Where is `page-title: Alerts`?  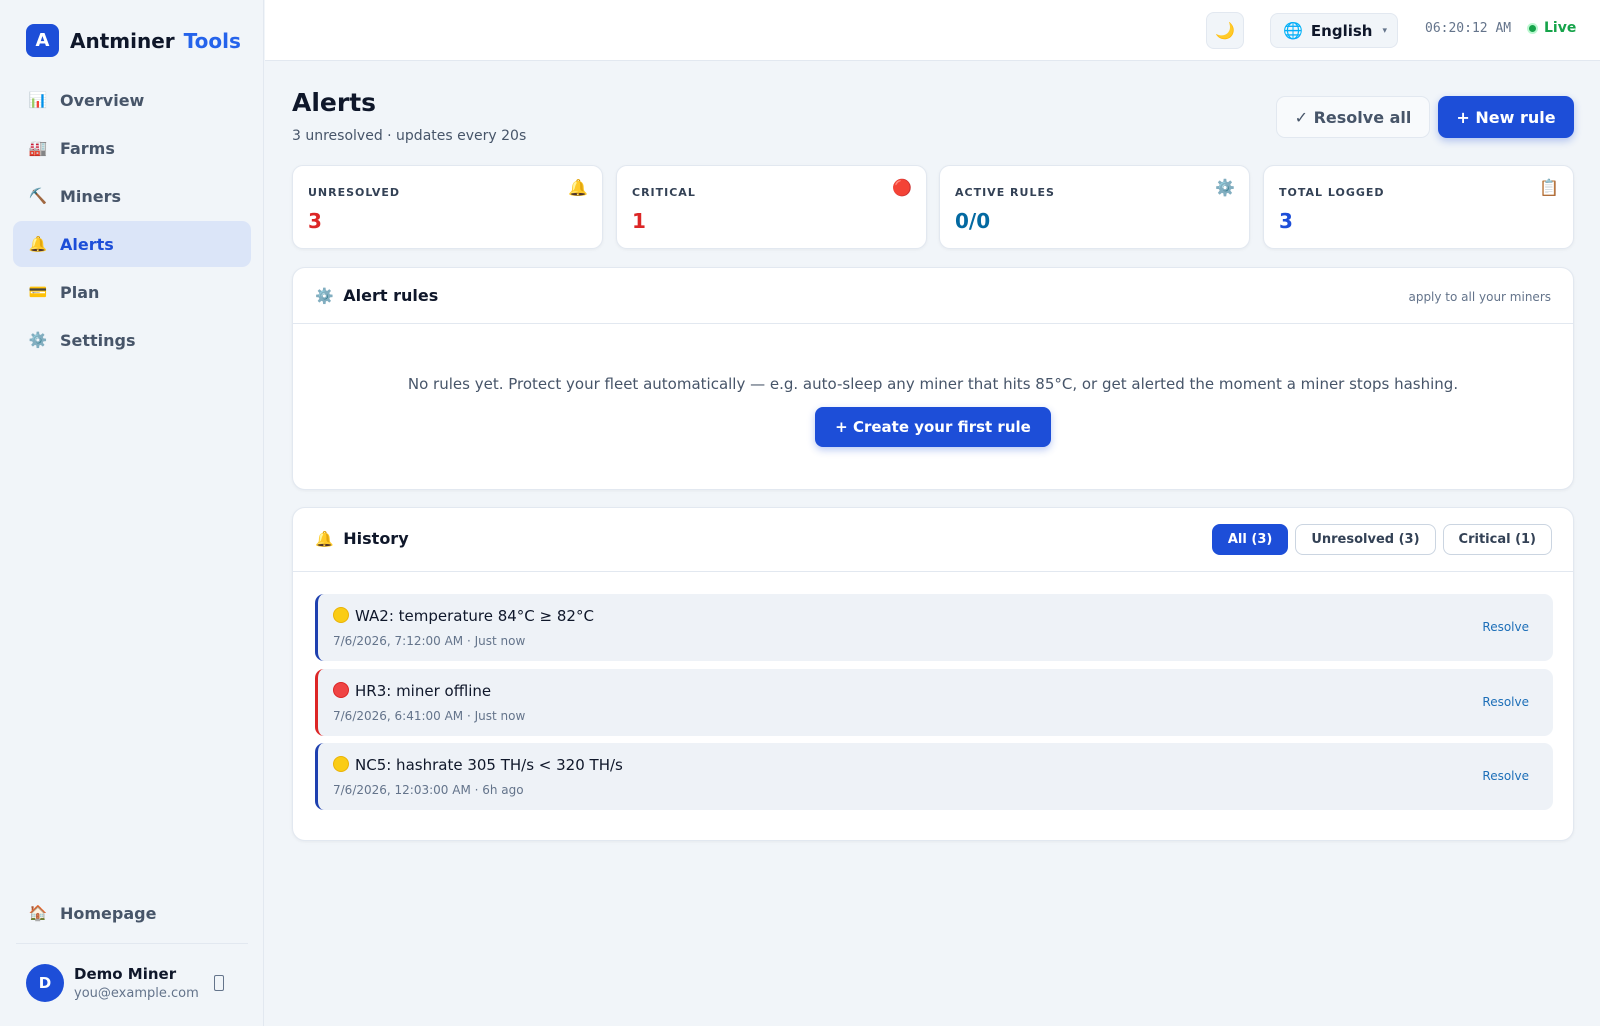
page-title: Alerts is located at coordinates (334, 102).